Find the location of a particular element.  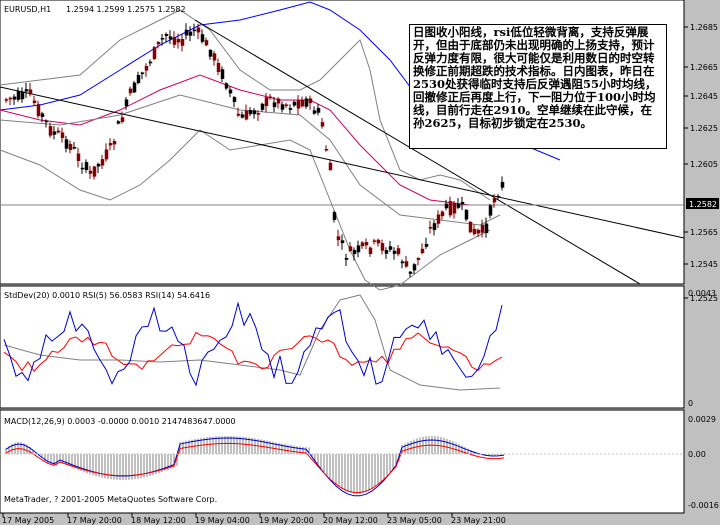

time-axis-label: 17 May 20:00 is located at coordinates (94, 520).